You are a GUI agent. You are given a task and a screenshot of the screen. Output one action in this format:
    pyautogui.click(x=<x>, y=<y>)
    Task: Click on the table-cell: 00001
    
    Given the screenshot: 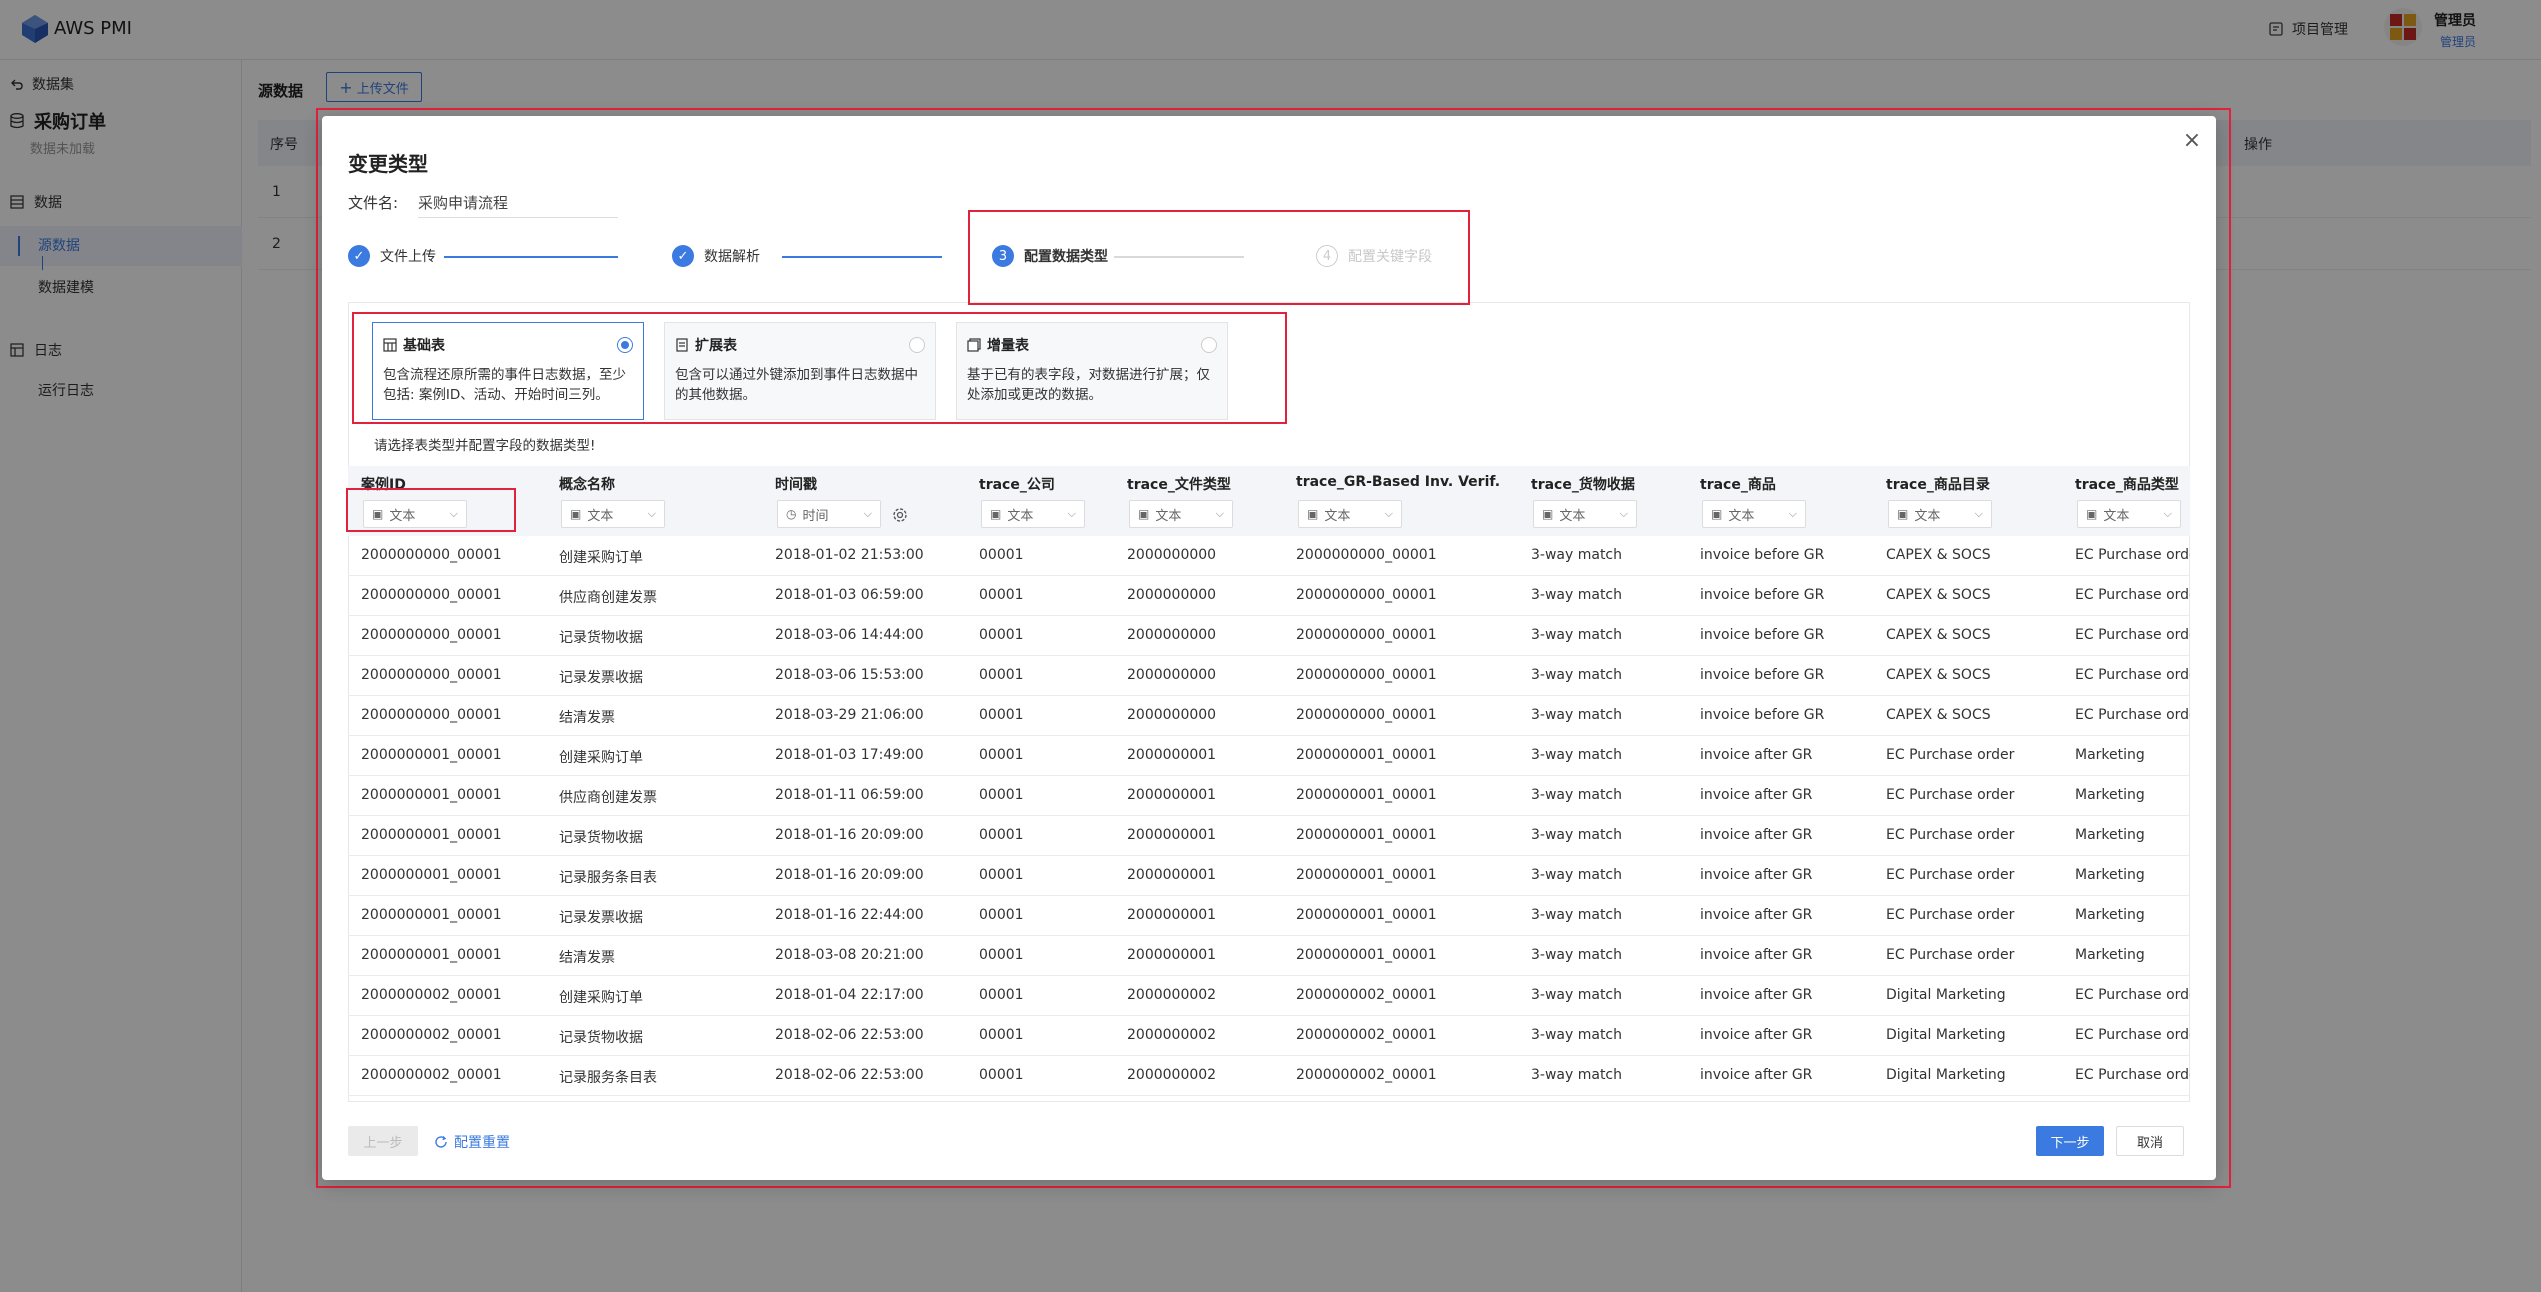 What is the action you would take?
    pyautogui.click(x=1001, y=915)
    